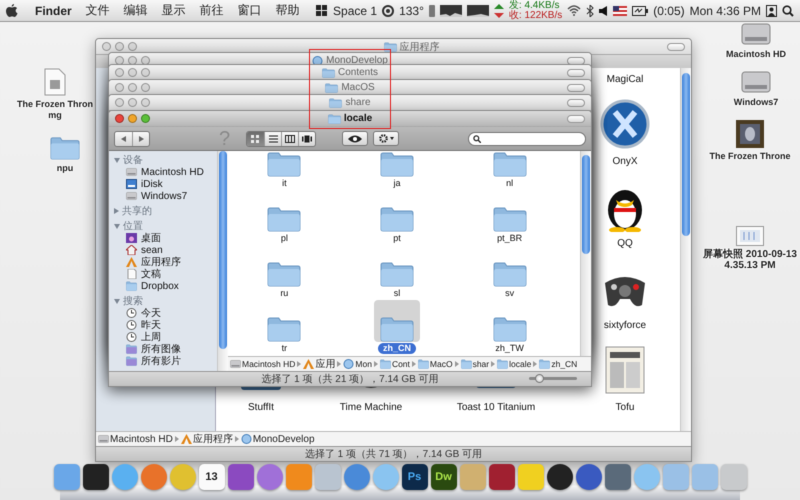  Describe the element at coordinates (151, 313) in the screenshot. I see `sidebar-item: 今天` at that location.